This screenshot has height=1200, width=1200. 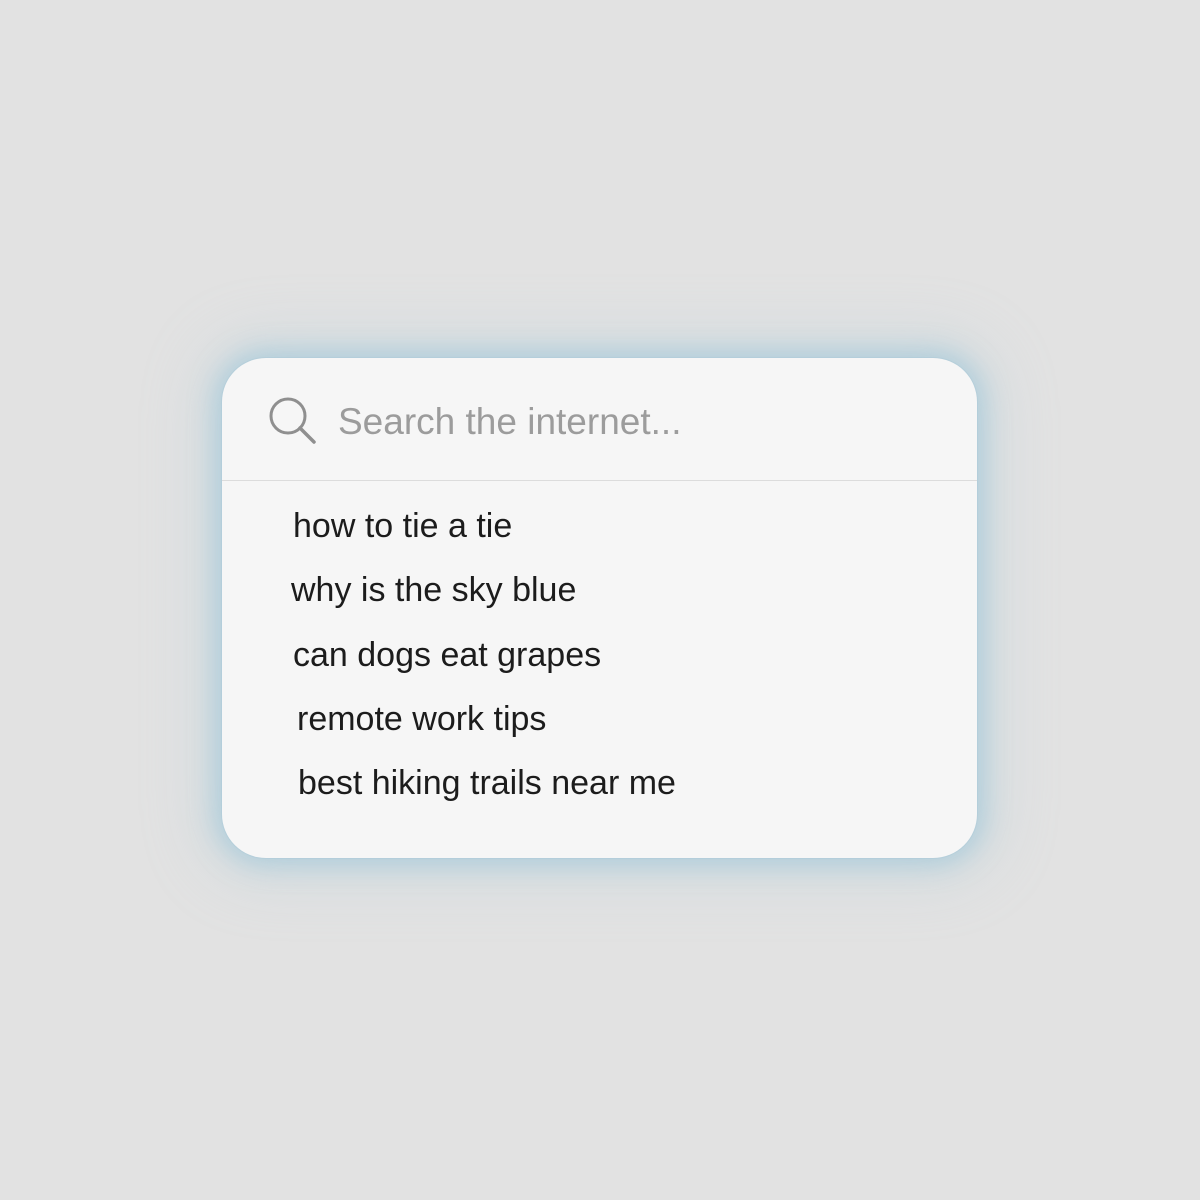 I want to click on search-icon, so click(x=293, y=421).